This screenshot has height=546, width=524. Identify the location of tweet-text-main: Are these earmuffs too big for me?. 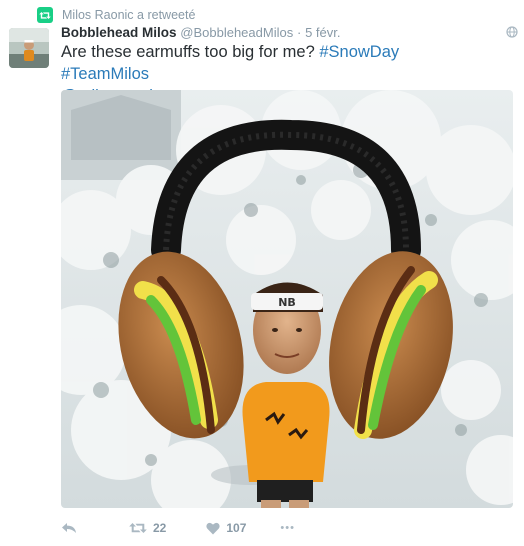
(188, 52).